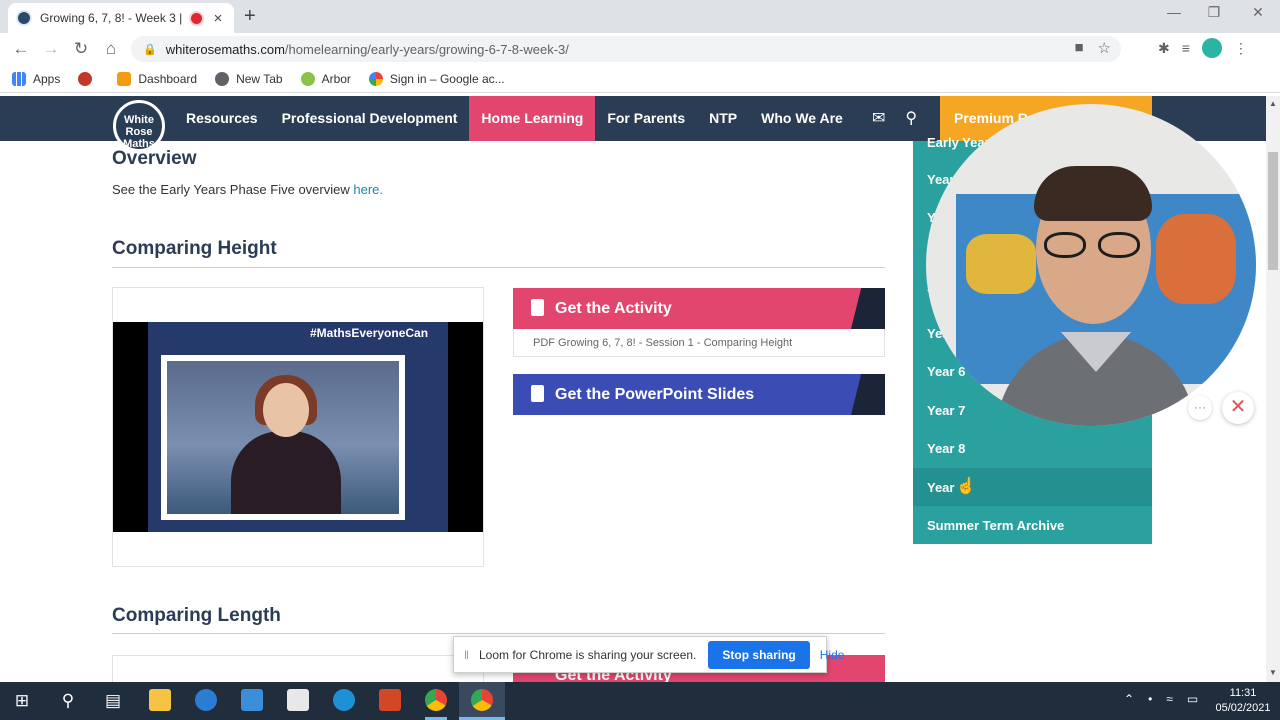  I want to click on tab-close-icon: ×, so click(218, 18).